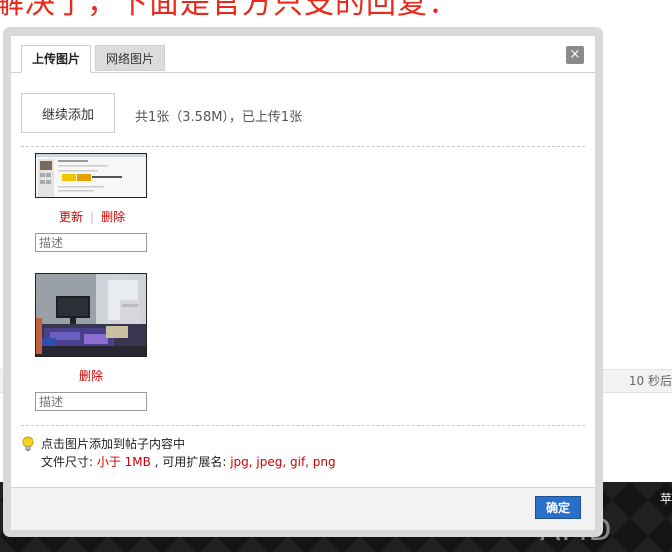  I want to click on update-image-link: 更新, so click(71, 217).